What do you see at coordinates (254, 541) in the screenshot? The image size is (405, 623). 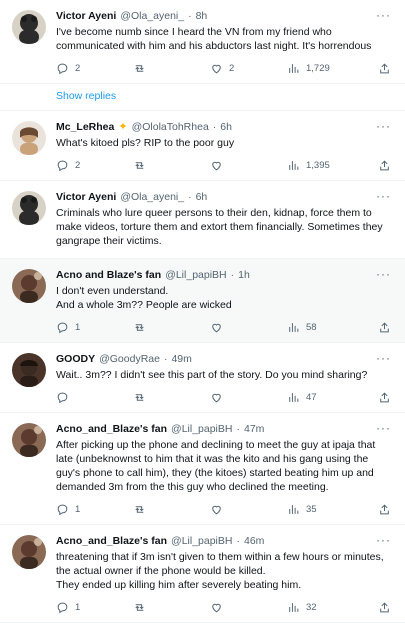 I see `timestamp: 46m` at bounding box center [254, 541].